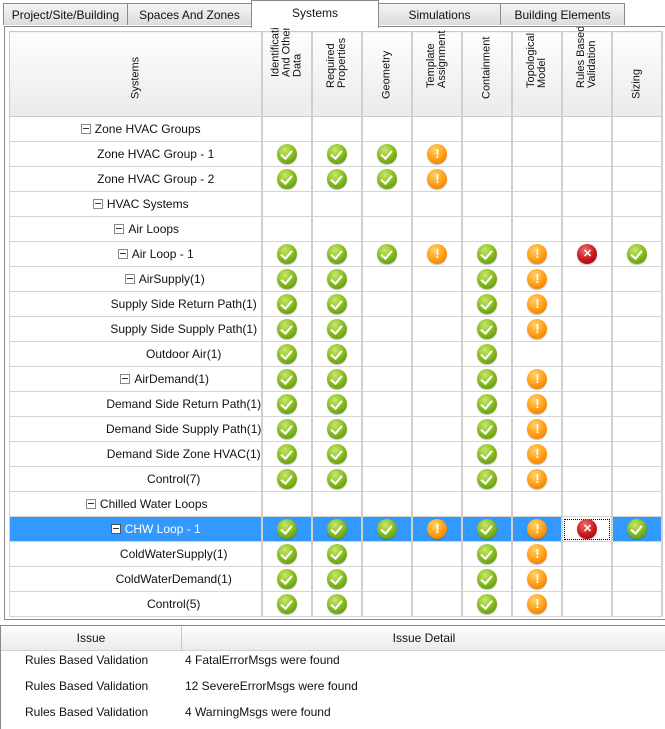 The height and width of the screenshot is (729, 665). What do you see at coordinates (136, 129) in the screenshot?
I see `tree-node-cell: Zone HVAC Groups` at bounding box center [136, 129].